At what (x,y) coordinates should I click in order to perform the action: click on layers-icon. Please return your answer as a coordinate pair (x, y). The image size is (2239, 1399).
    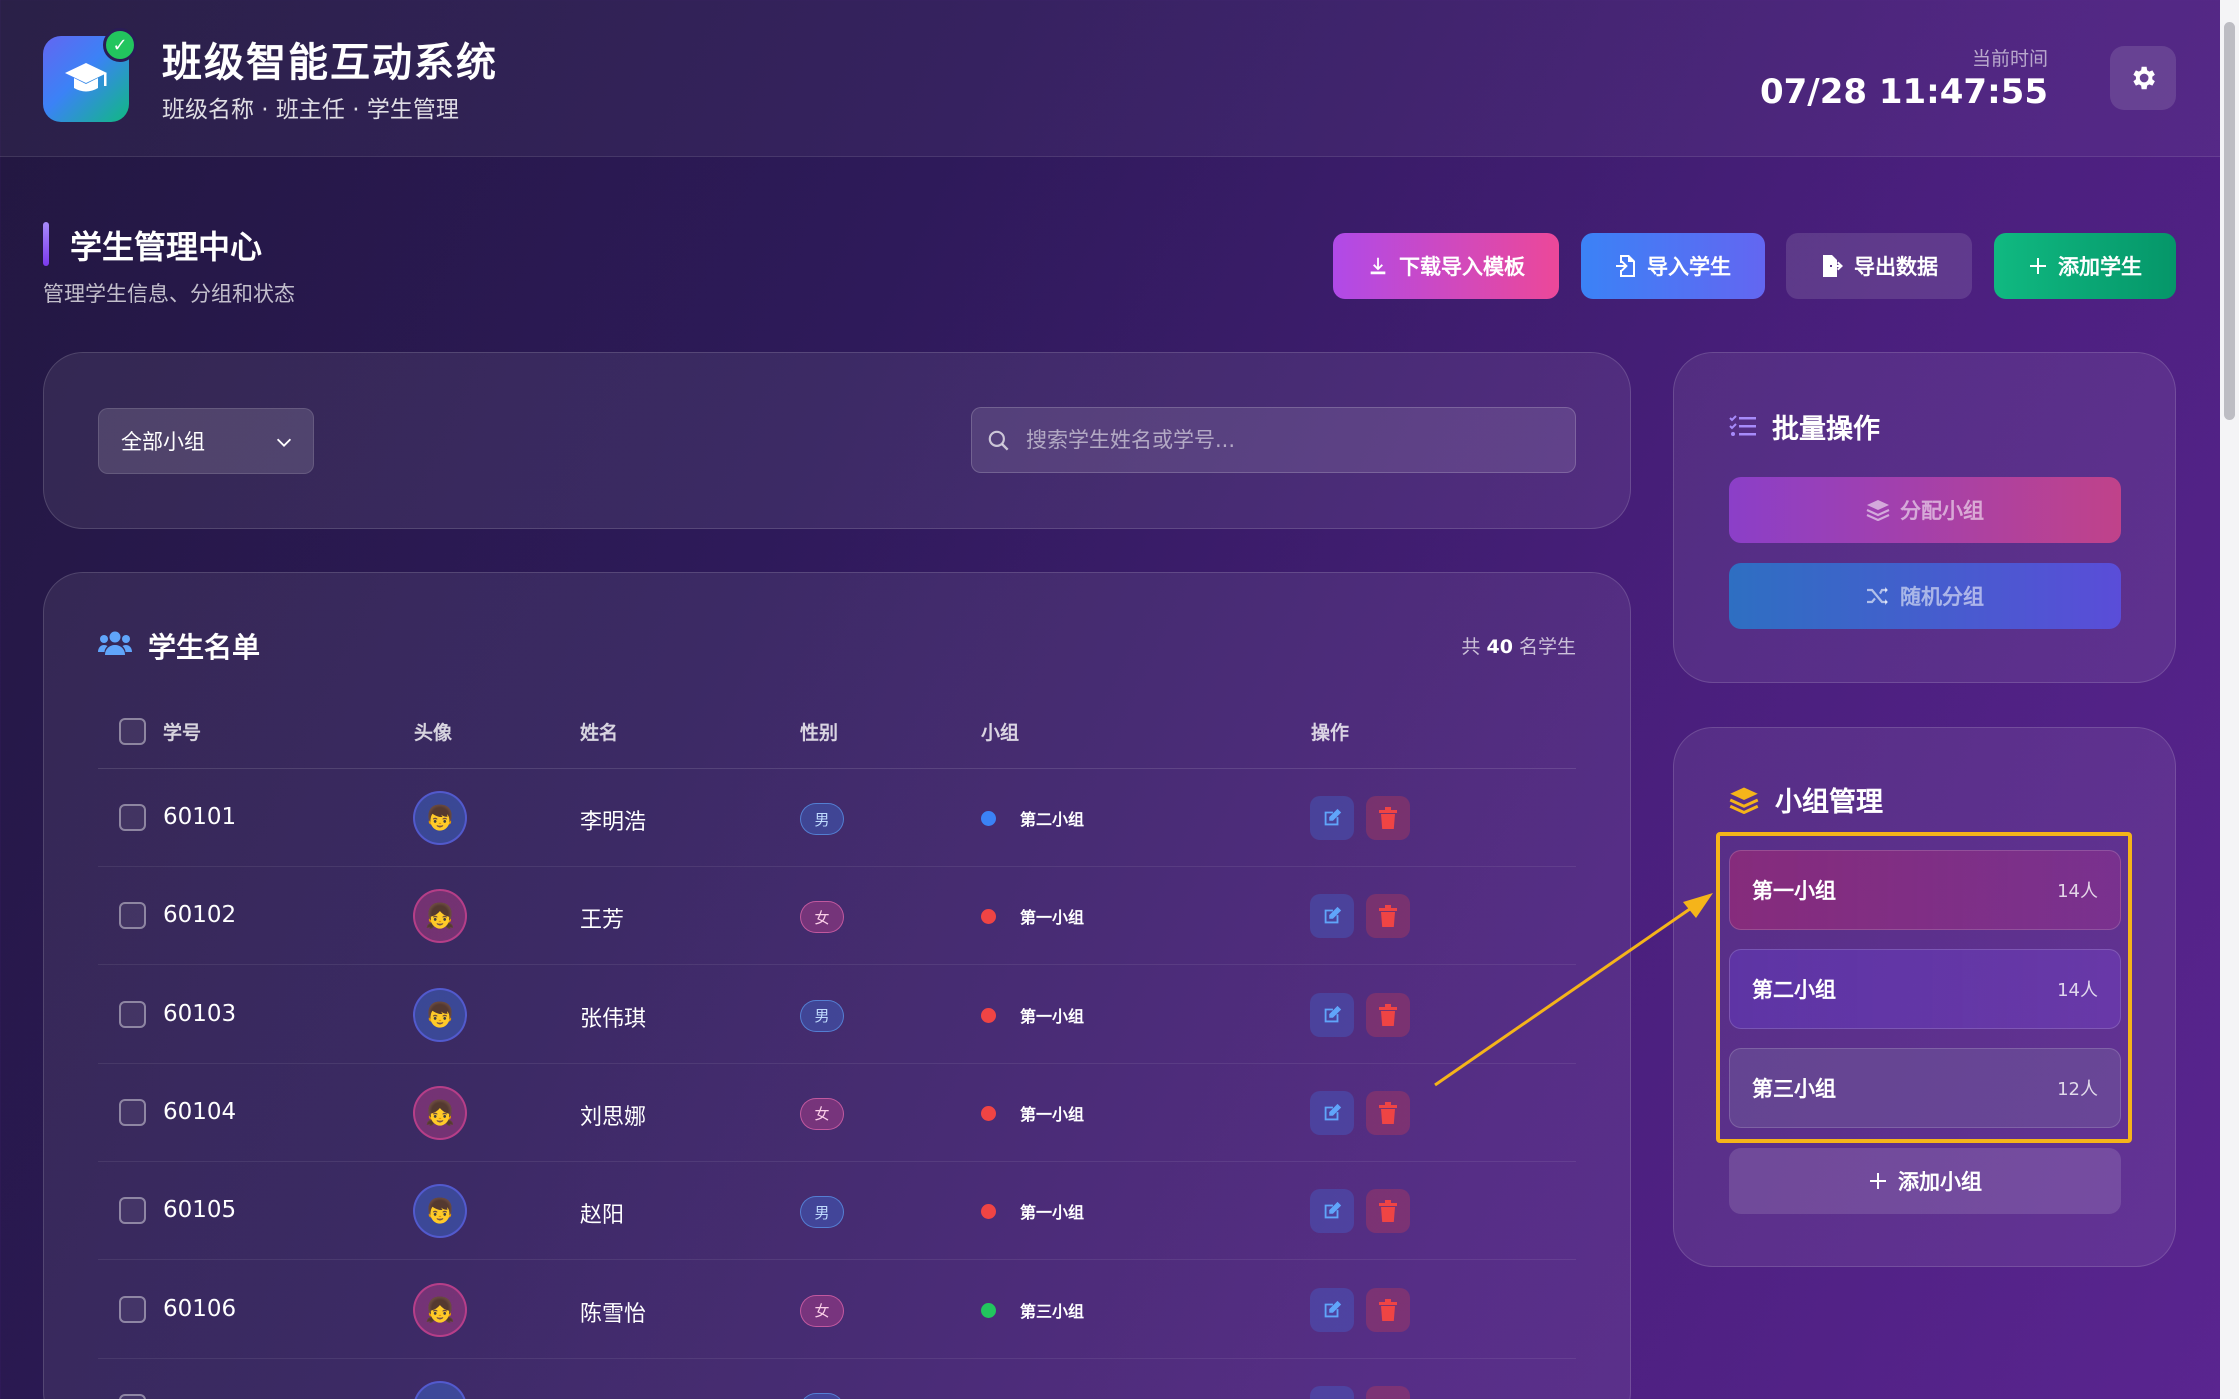
    Looking at the image, I should click on (1744, 800).